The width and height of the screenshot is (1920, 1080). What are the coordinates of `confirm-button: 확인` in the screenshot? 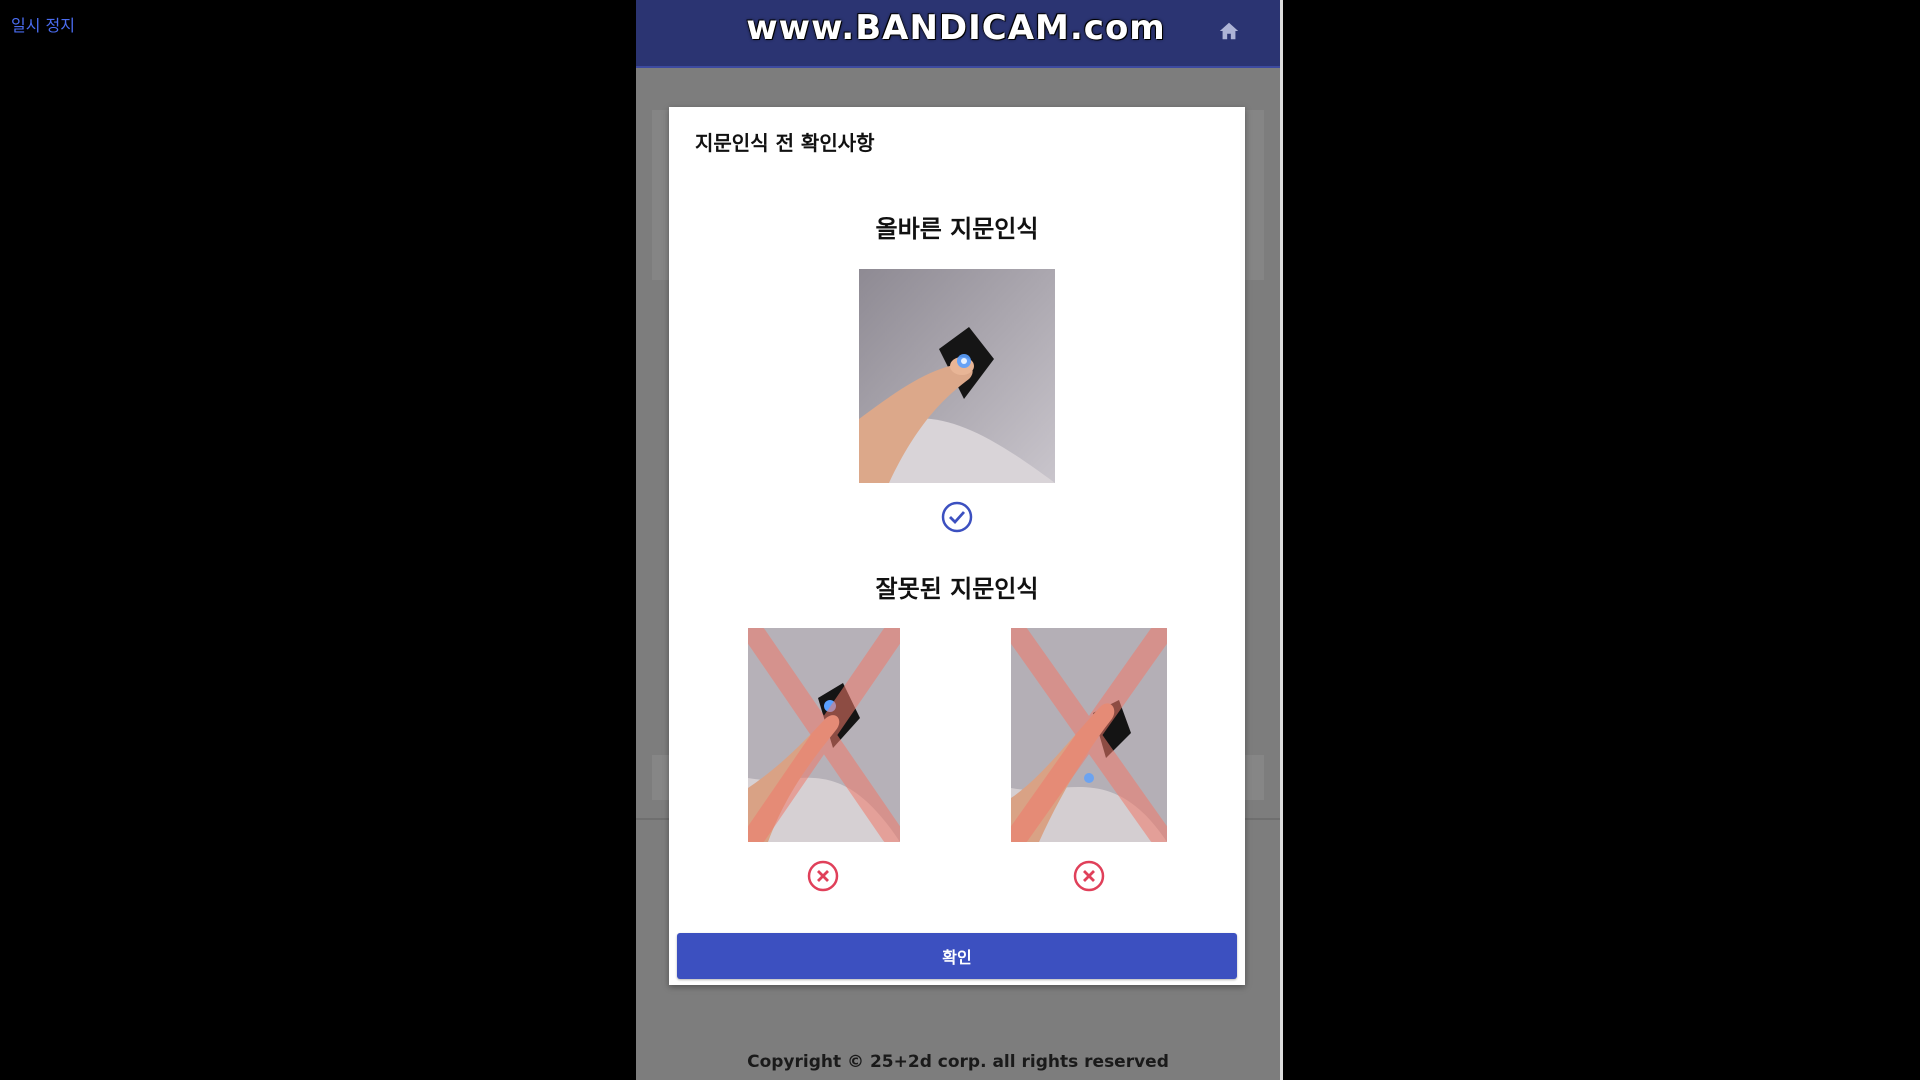 It's located at (957, 956).